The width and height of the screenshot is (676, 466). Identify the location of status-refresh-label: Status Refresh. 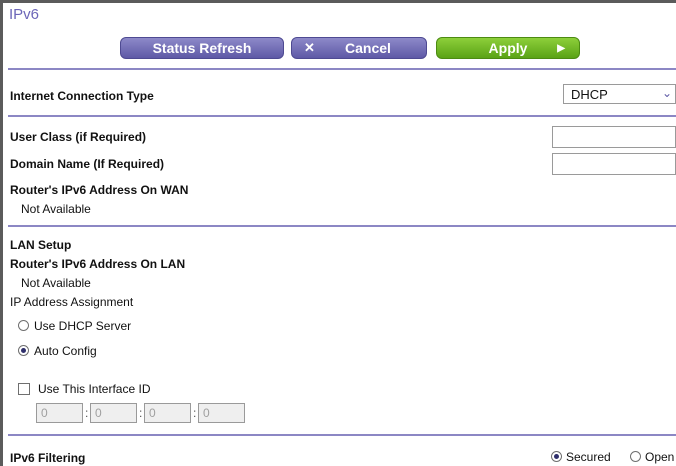
(202, 48).